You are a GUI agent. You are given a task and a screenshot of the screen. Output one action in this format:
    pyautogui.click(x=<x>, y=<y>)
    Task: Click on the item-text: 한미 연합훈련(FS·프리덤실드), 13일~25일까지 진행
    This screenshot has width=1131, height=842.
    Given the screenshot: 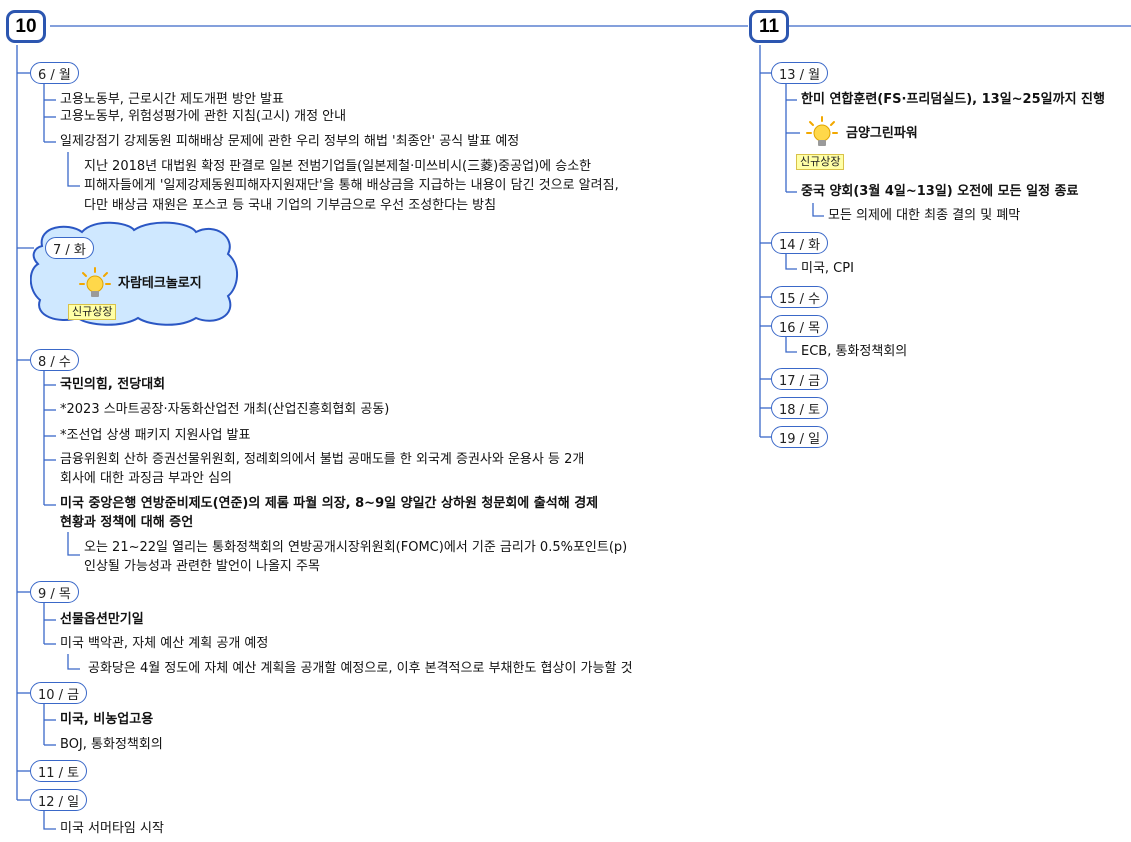 What is the action you would take?
    pyautogui.click(x=953, y=99)
    